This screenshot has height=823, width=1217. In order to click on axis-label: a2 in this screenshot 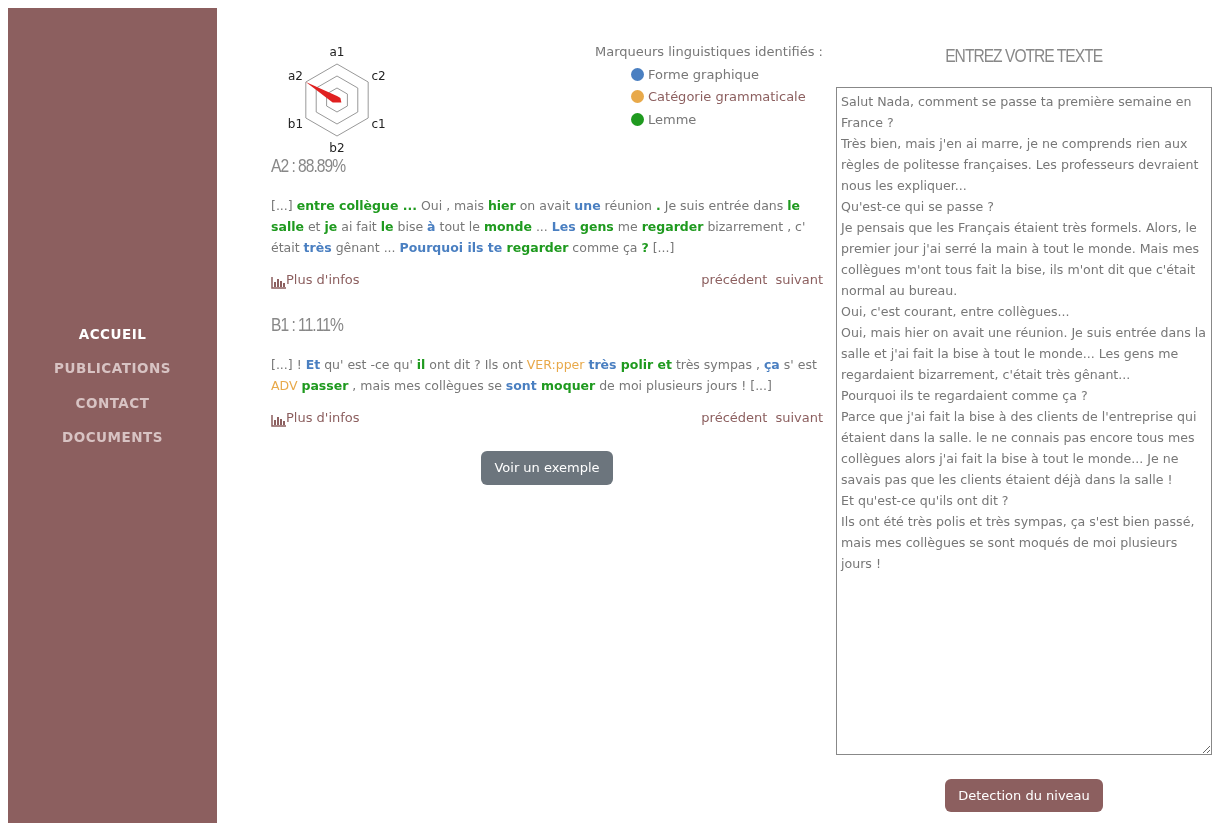, I will do `click(295, 76)`.